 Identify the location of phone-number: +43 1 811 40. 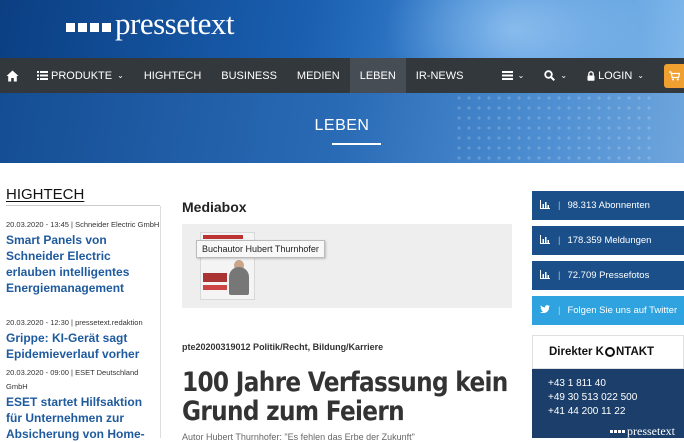
(592, 384).